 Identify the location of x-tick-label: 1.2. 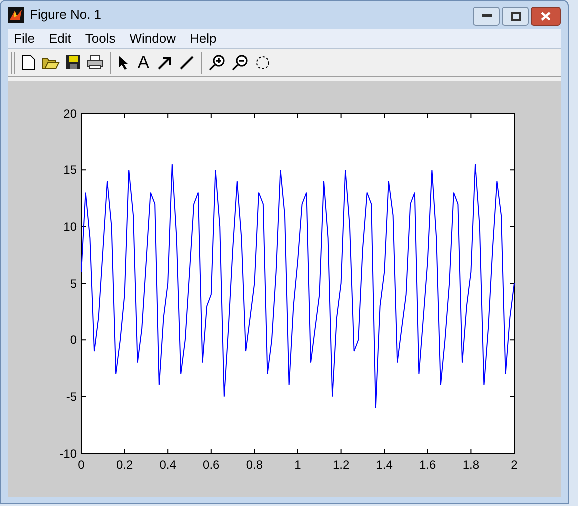
(341, 465).